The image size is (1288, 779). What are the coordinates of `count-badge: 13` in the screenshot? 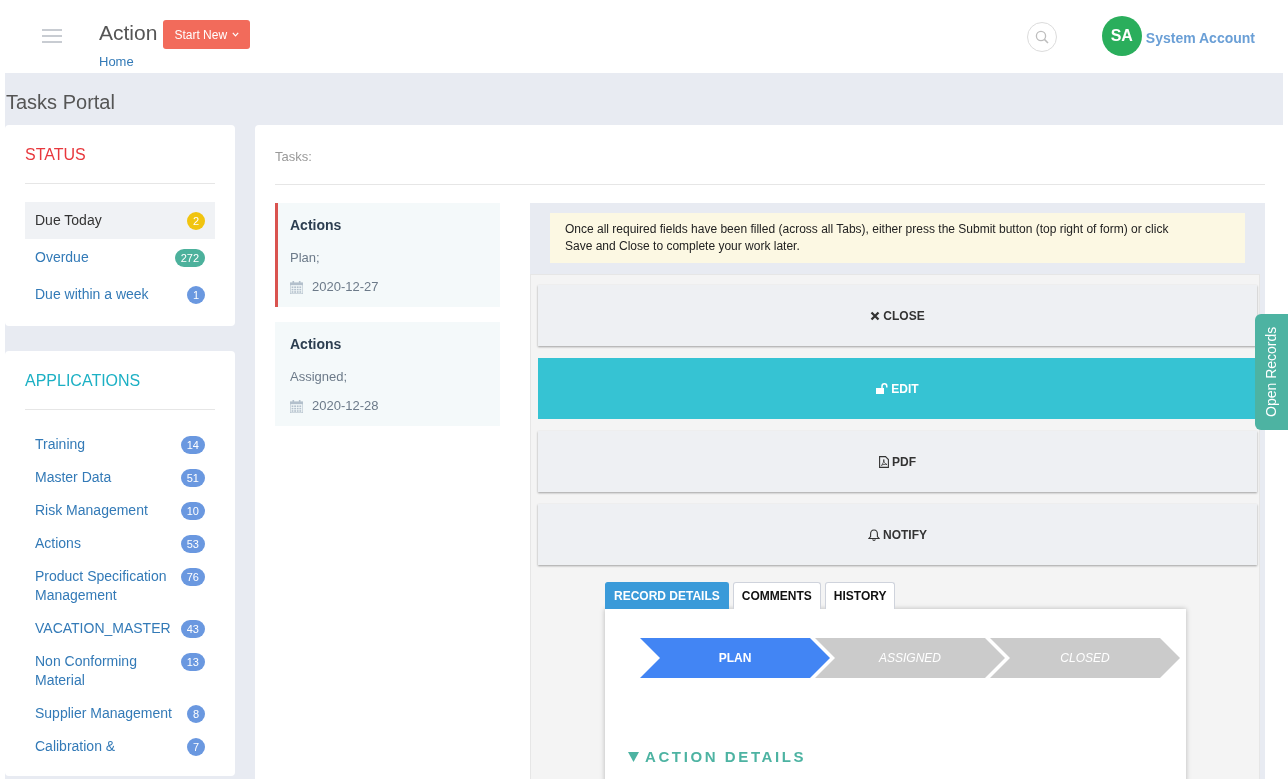 It's located at (192, 662).